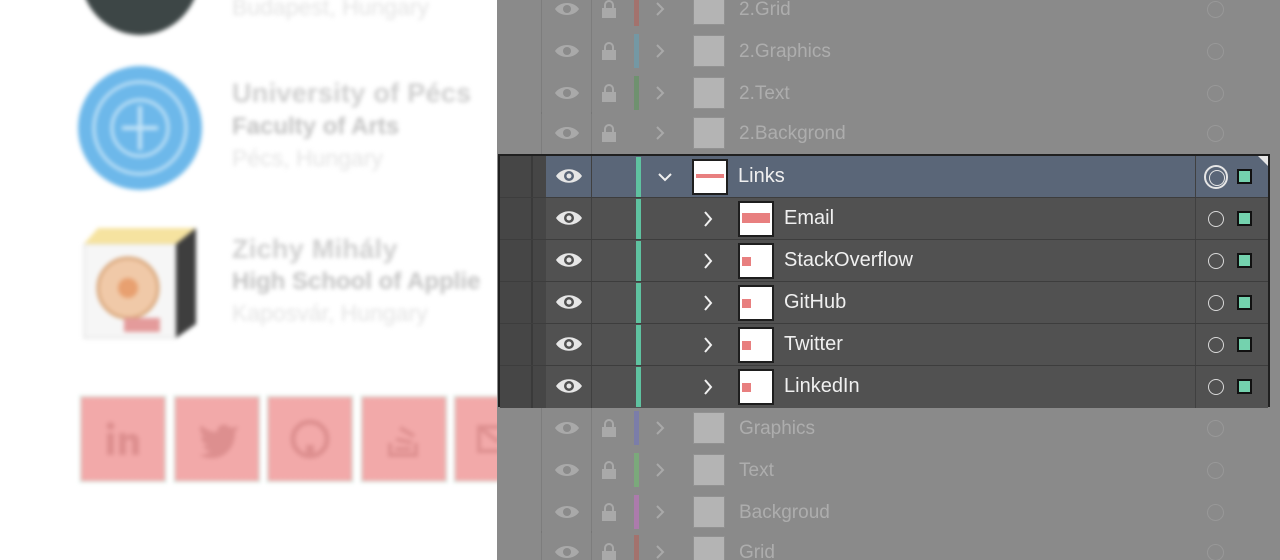  I want to click on layer-row-email: Email, so click(884, 219).